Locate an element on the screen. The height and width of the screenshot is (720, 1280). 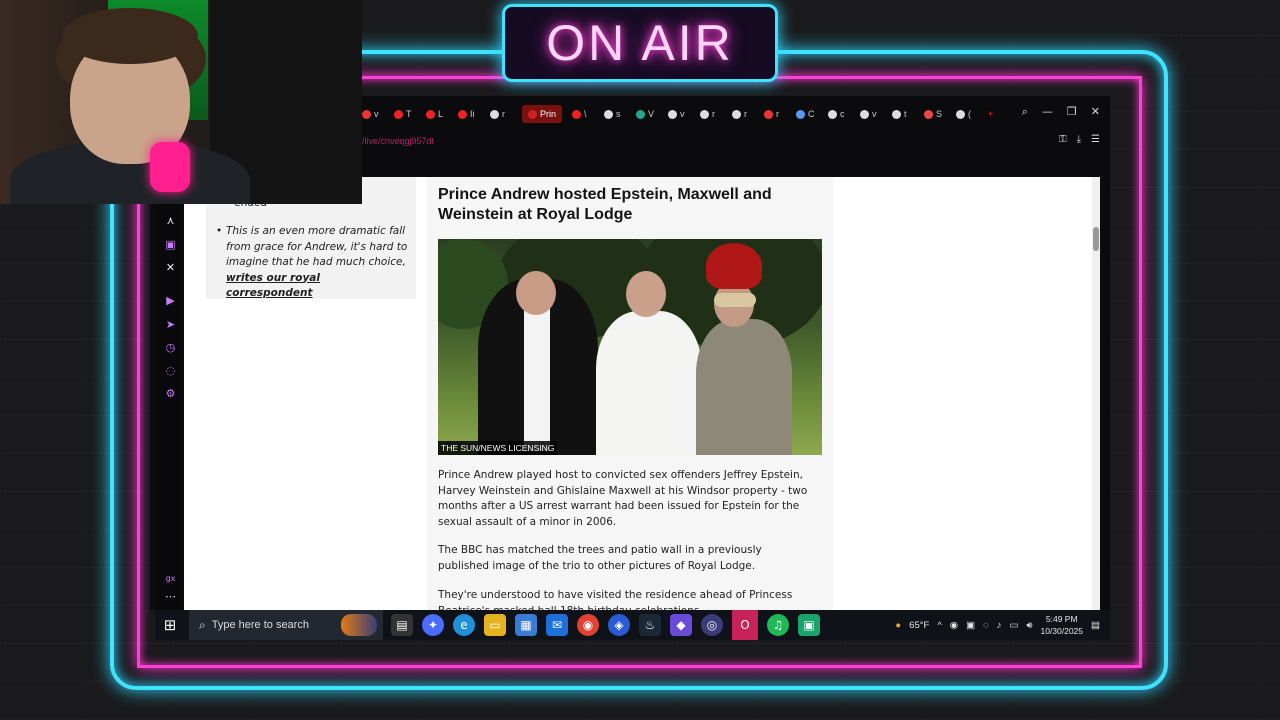
settings-icon: ⚙ is located at coordinates (170, 393).